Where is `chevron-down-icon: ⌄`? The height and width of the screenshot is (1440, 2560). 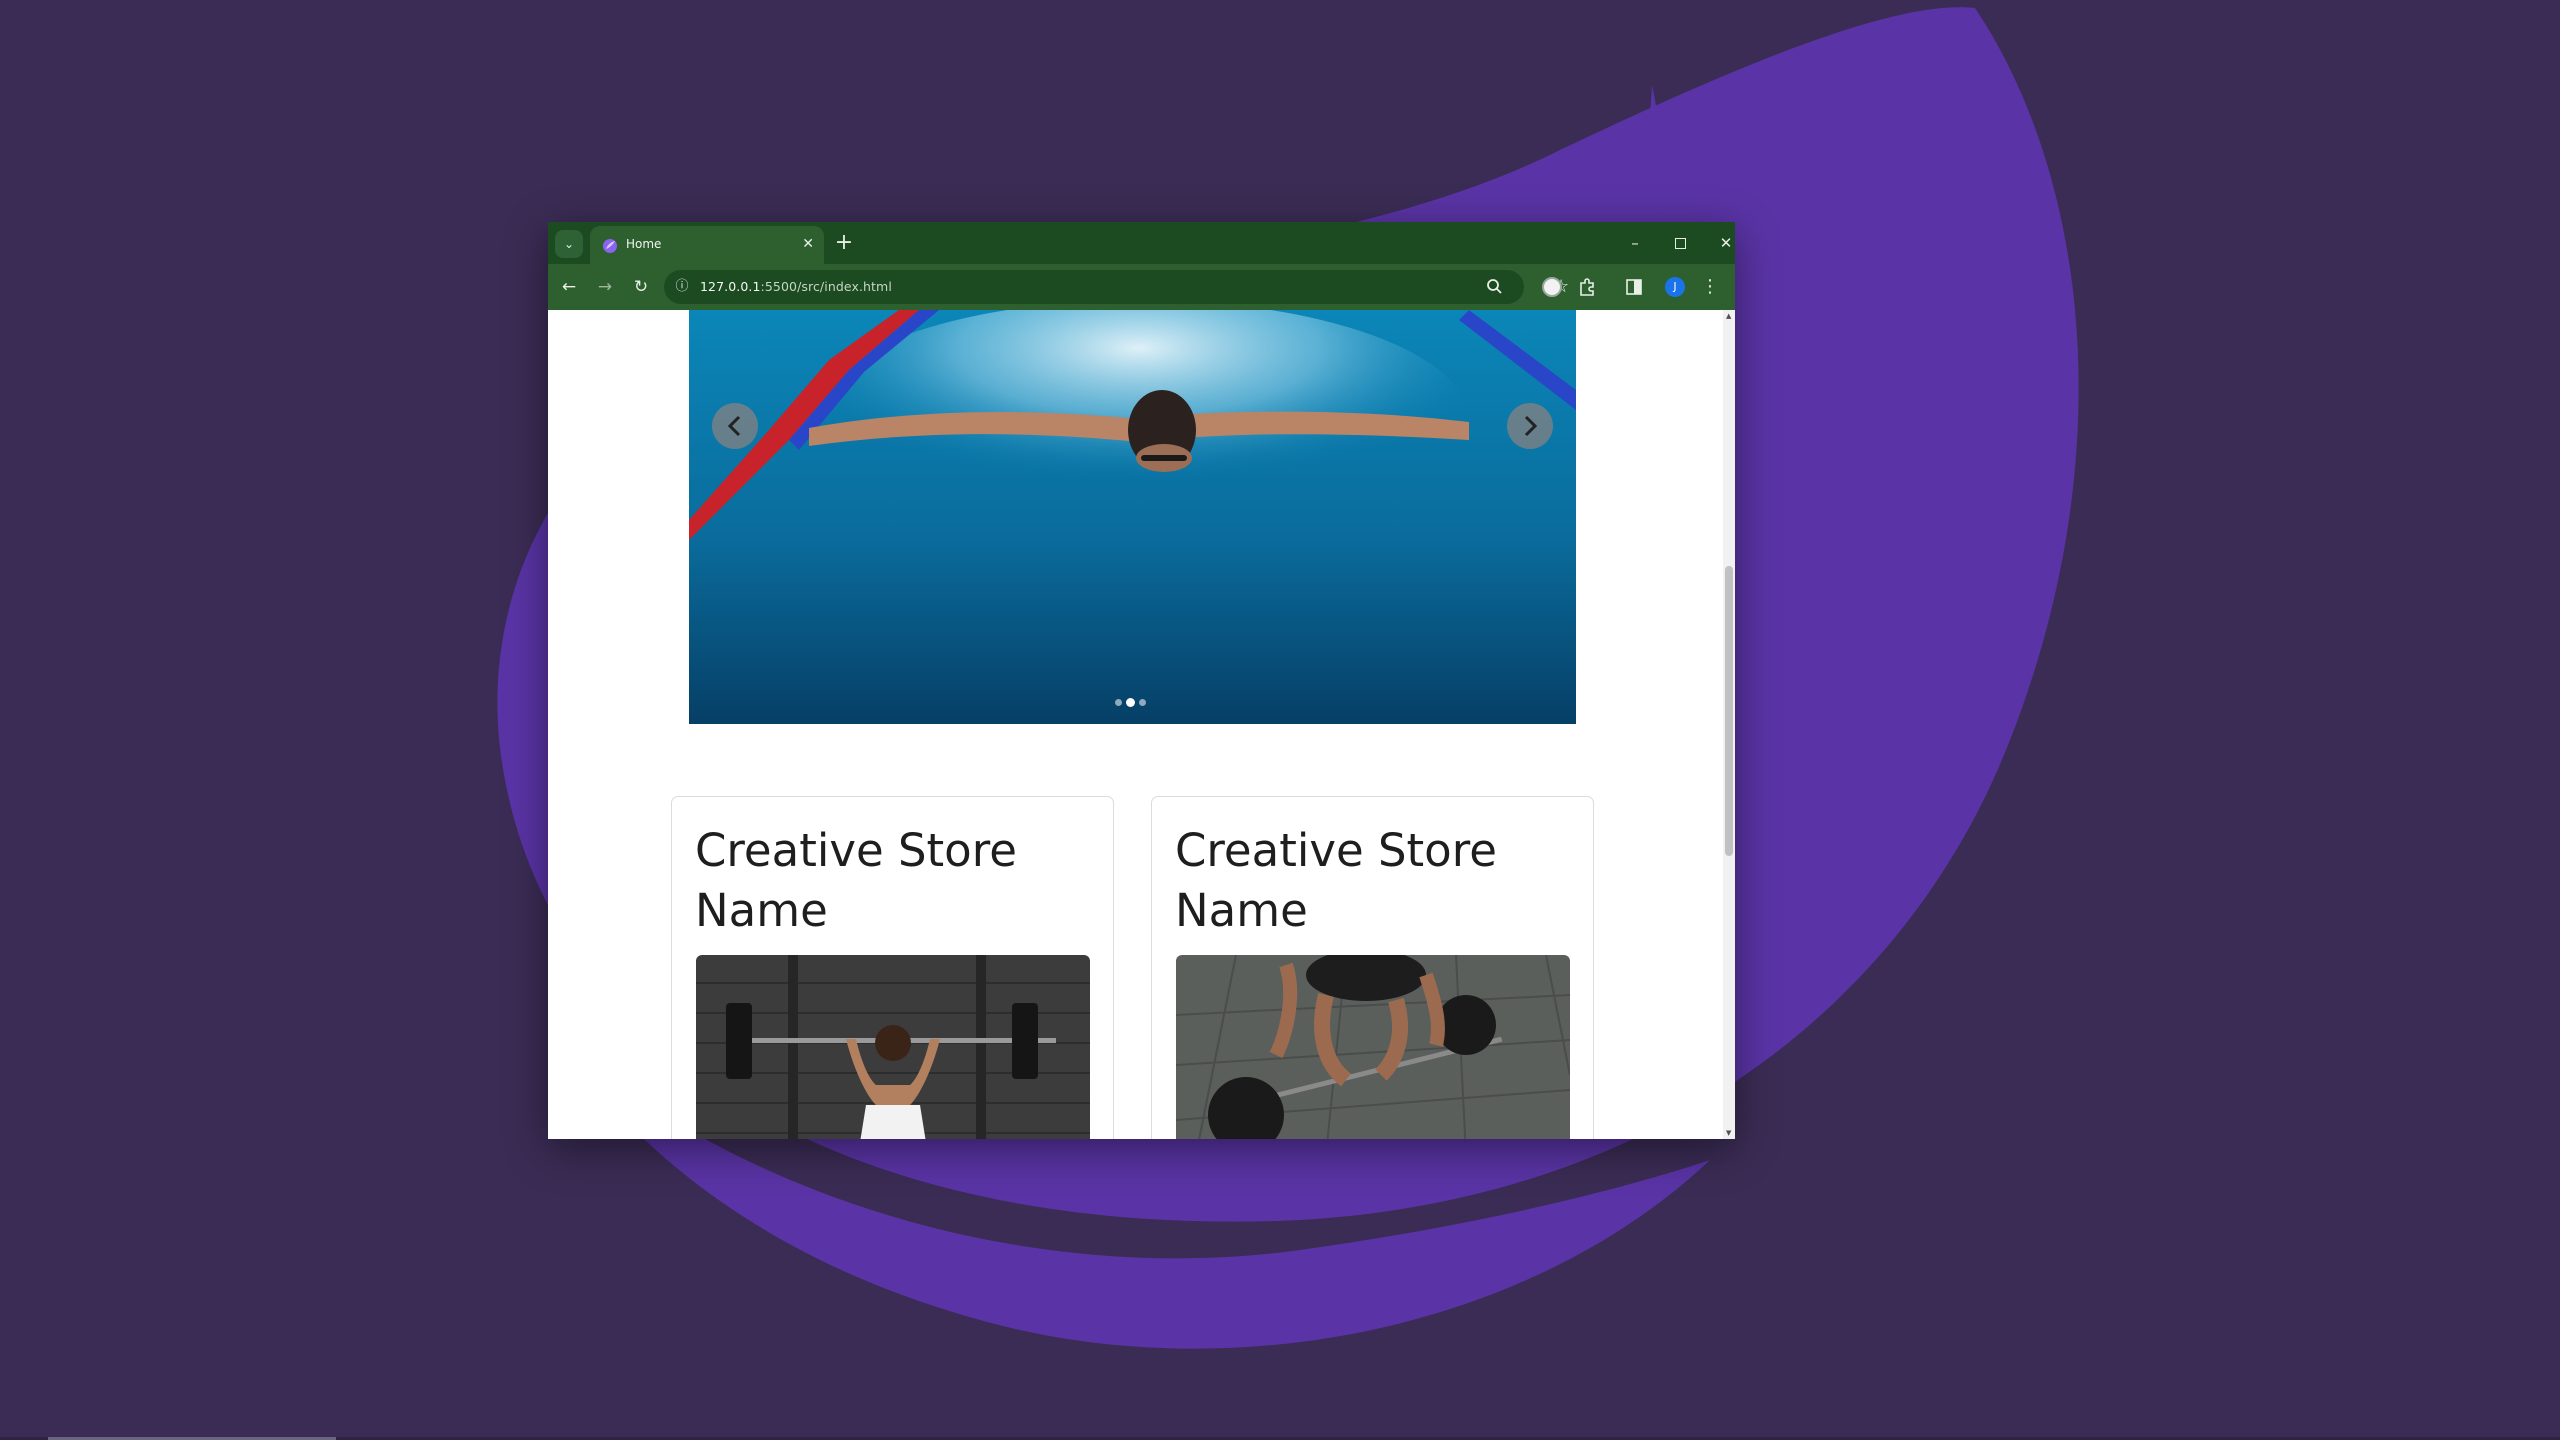
chevron-down-icon: ⌄ is located at coordinates (569, 244).